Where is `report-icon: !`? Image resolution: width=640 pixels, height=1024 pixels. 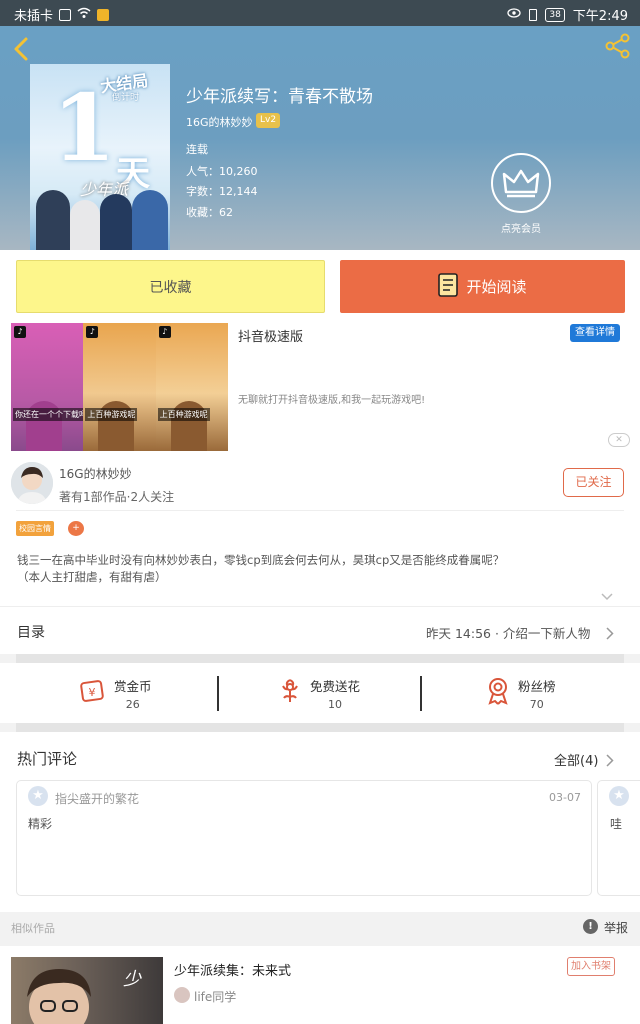
report-icon: ! is located at coordinates (590, 926).